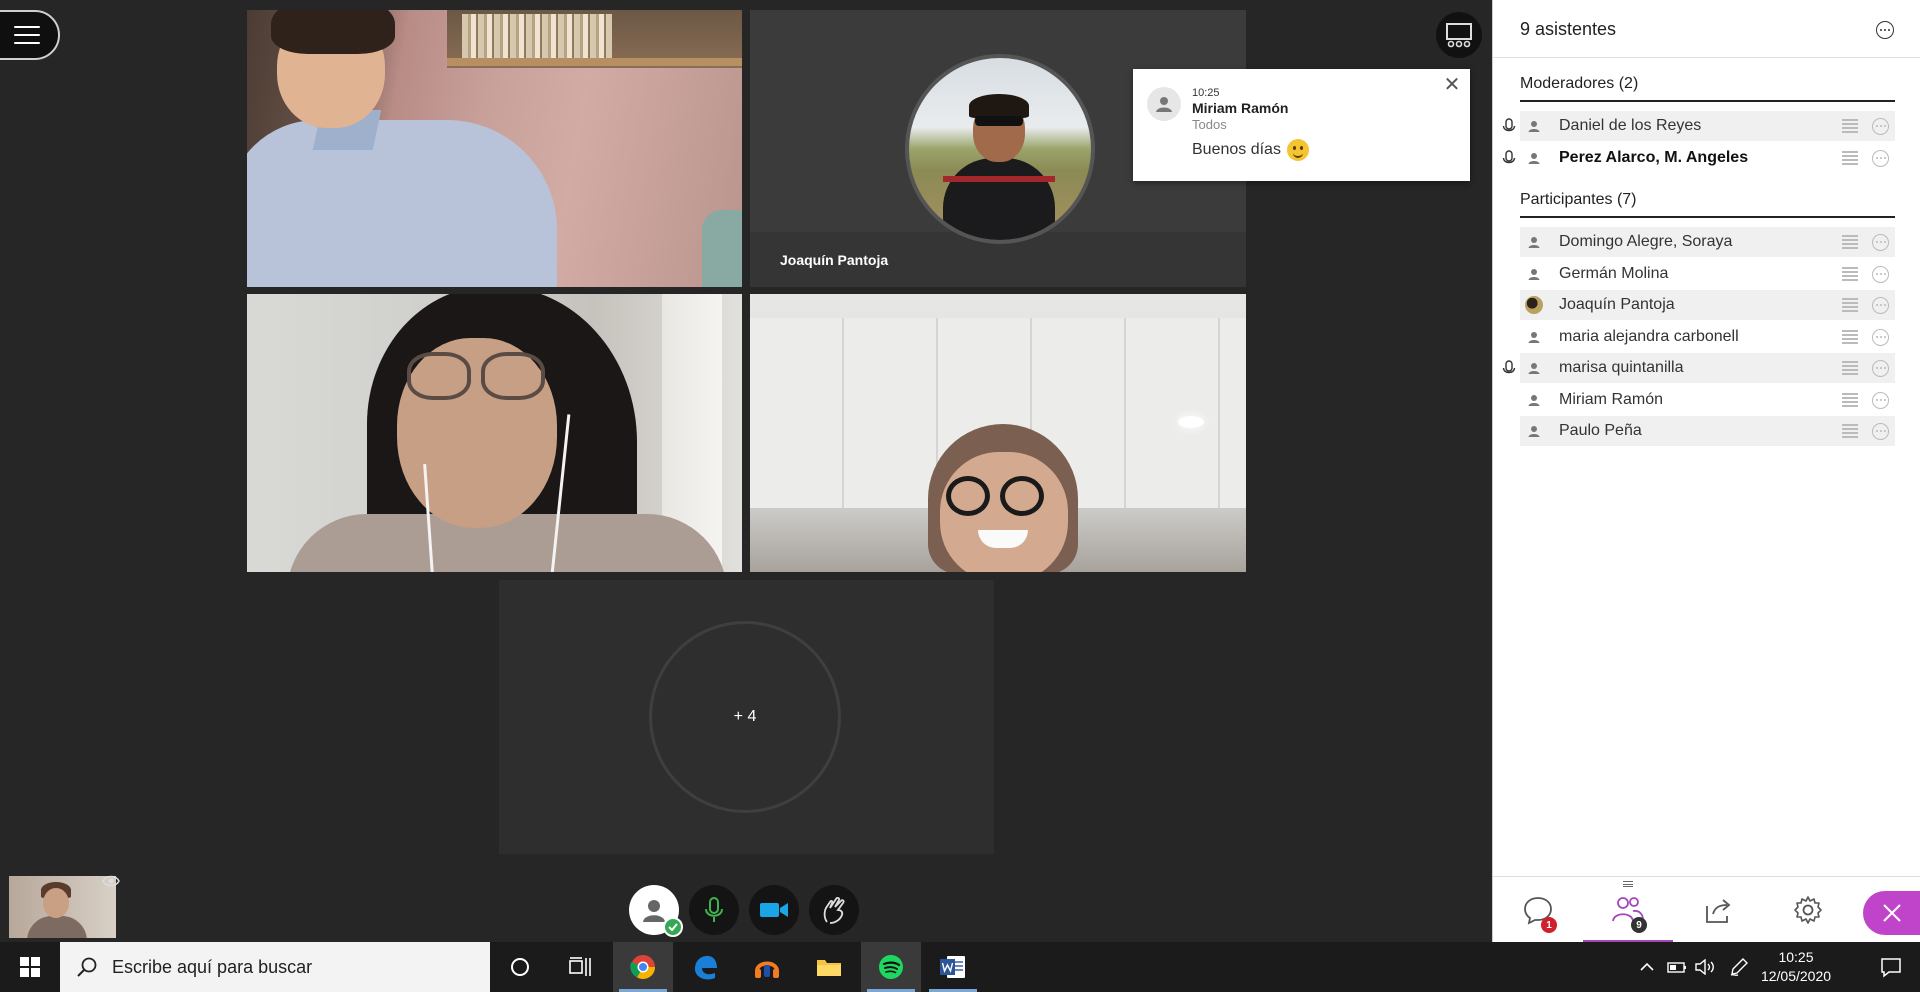 This screenshot has width=1920, height=992. I want to click on share-content-tab, so click(1718, 910).